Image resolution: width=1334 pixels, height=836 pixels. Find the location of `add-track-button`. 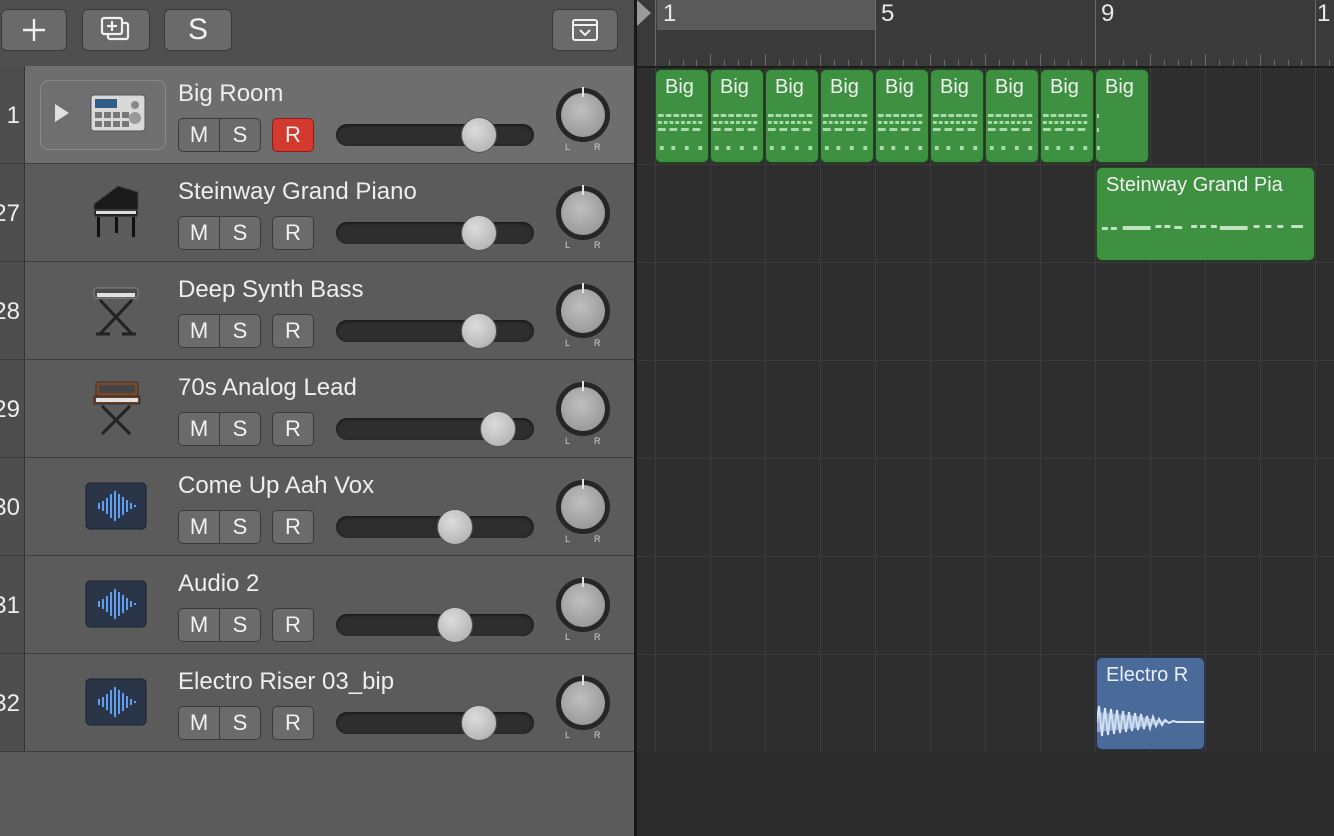

add-track-button is located at coordinates (34, 30).